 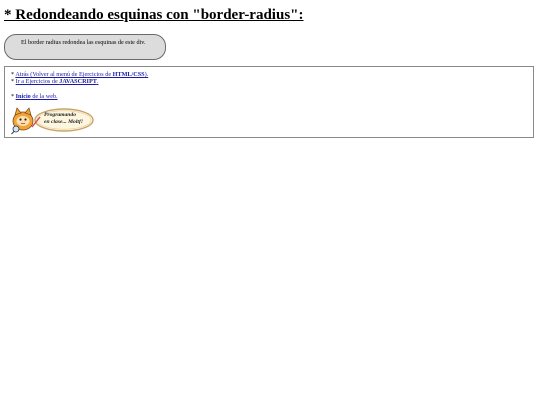 I want to click on nav-home-line: * Inicio de la web., so click(x=34, y=96).